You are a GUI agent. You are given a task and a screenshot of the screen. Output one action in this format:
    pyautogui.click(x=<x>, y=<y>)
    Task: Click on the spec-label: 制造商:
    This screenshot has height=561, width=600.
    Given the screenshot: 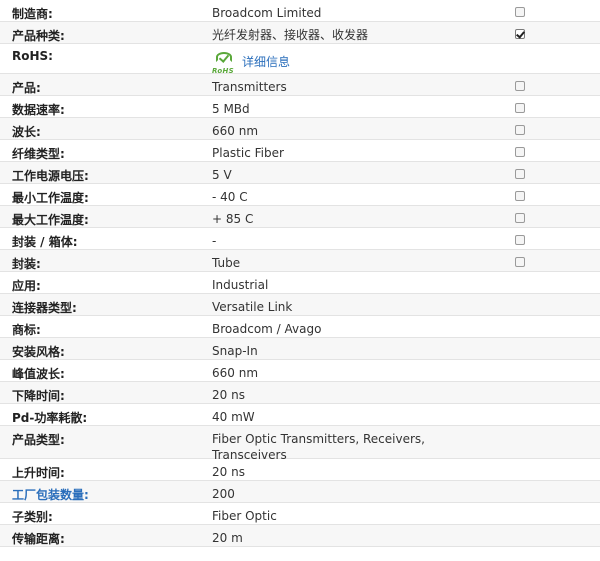 What is the action you would take?
    pyautogui.click(x=32, y=14)
    